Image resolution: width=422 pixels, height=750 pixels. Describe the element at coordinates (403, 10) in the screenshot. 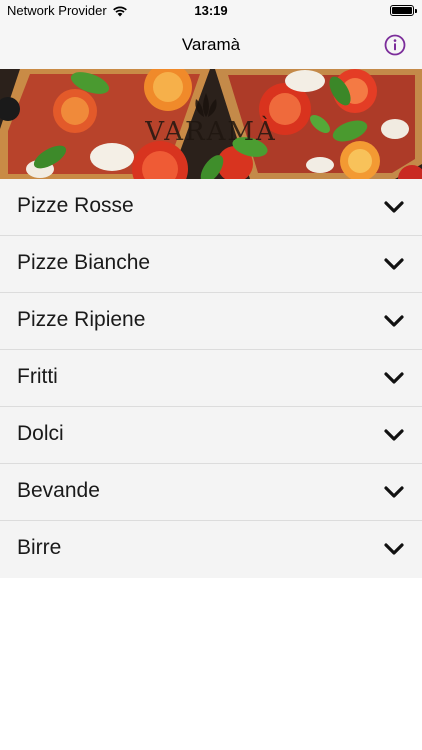

I see `battery-icon` at that location.